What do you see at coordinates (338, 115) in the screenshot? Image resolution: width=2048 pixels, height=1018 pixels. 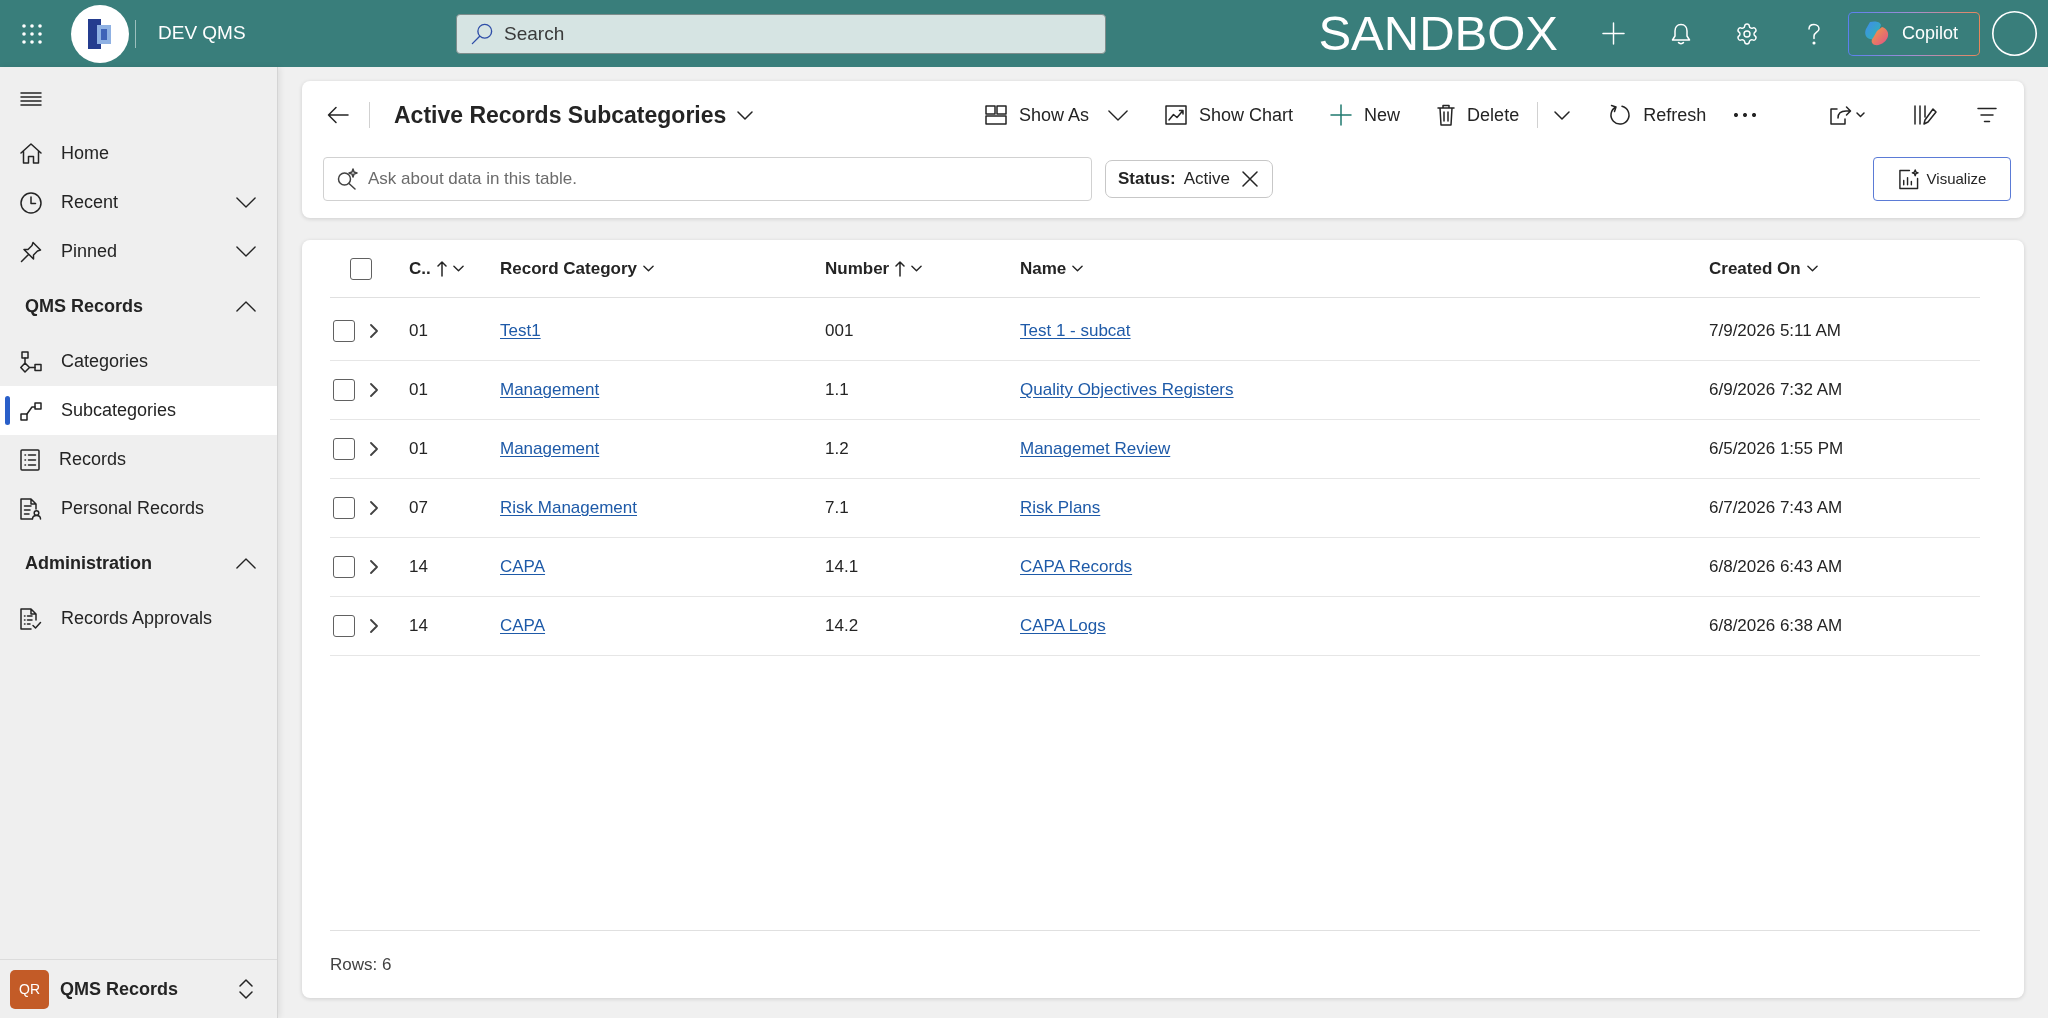 I see `back-arrow-icon` at bounding box center [338, 115].